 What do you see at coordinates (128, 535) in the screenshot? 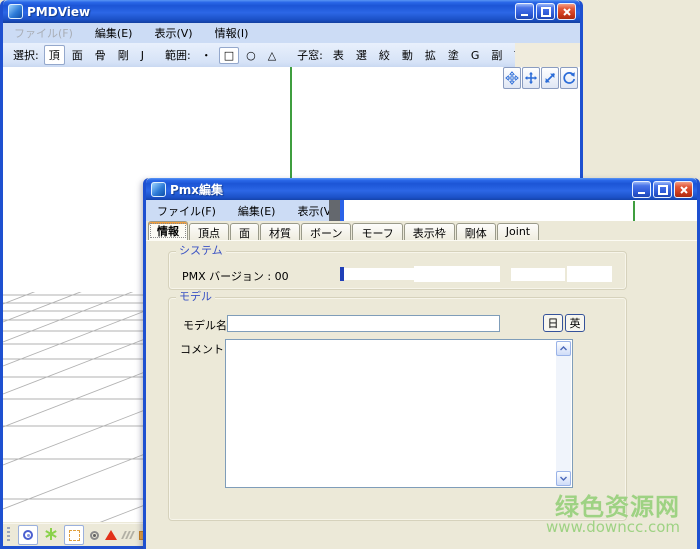
I see `italic-marks-icon` at bounding box center [128, 535].